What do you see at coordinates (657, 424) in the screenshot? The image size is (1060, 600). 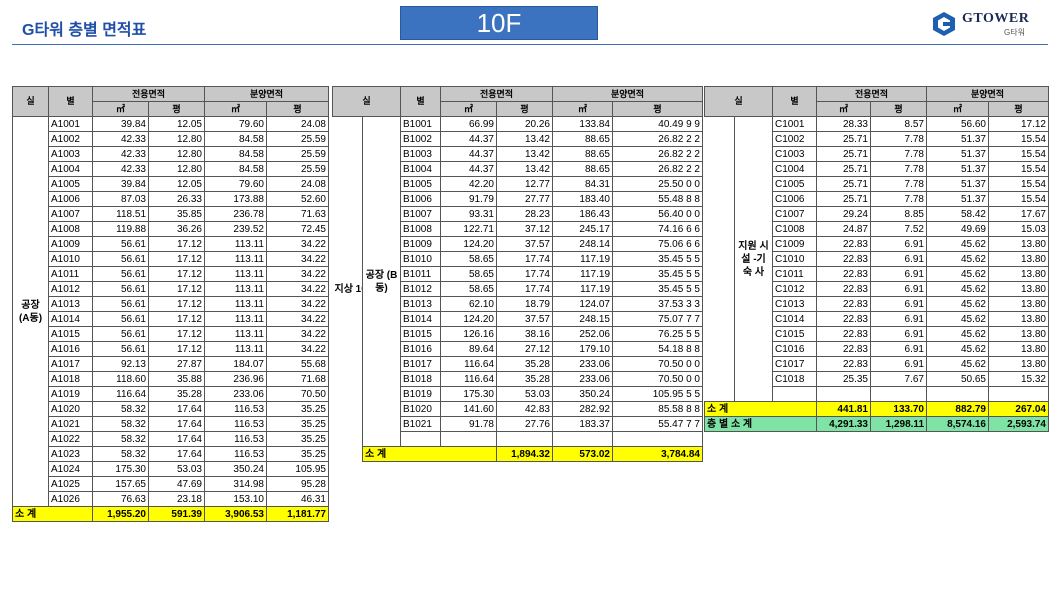 I see `sale-pyeong-cell: 55.47 7 7` at bounding box center [657, 424].